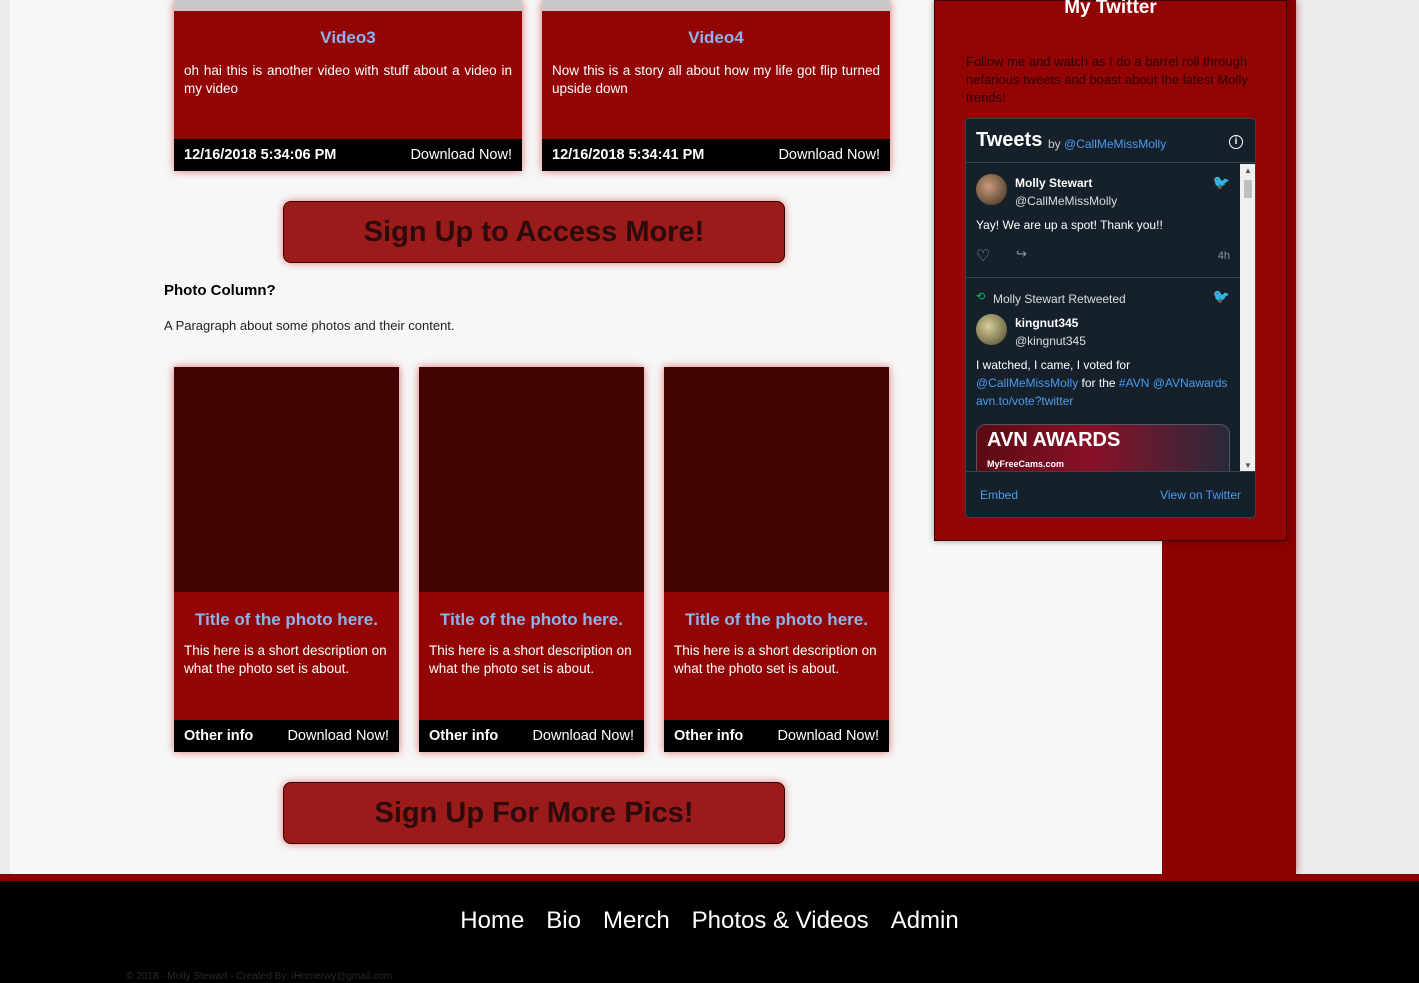  Describe the element at coordinates (563, 921) in the screenshot. I see `nav-bio: Bio` at that location.